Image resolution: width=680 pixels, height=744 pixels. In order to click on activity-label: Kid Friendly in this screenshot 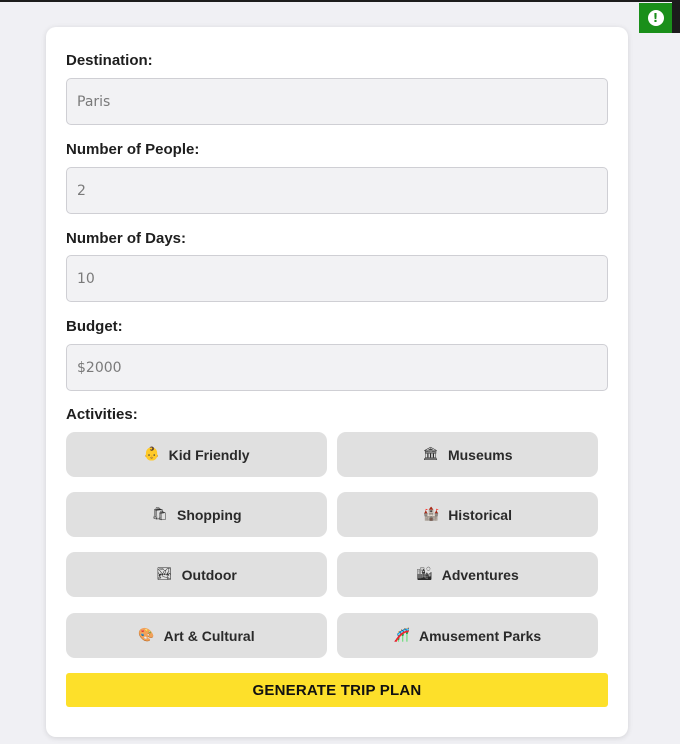, I will do `click(209, 454)`.